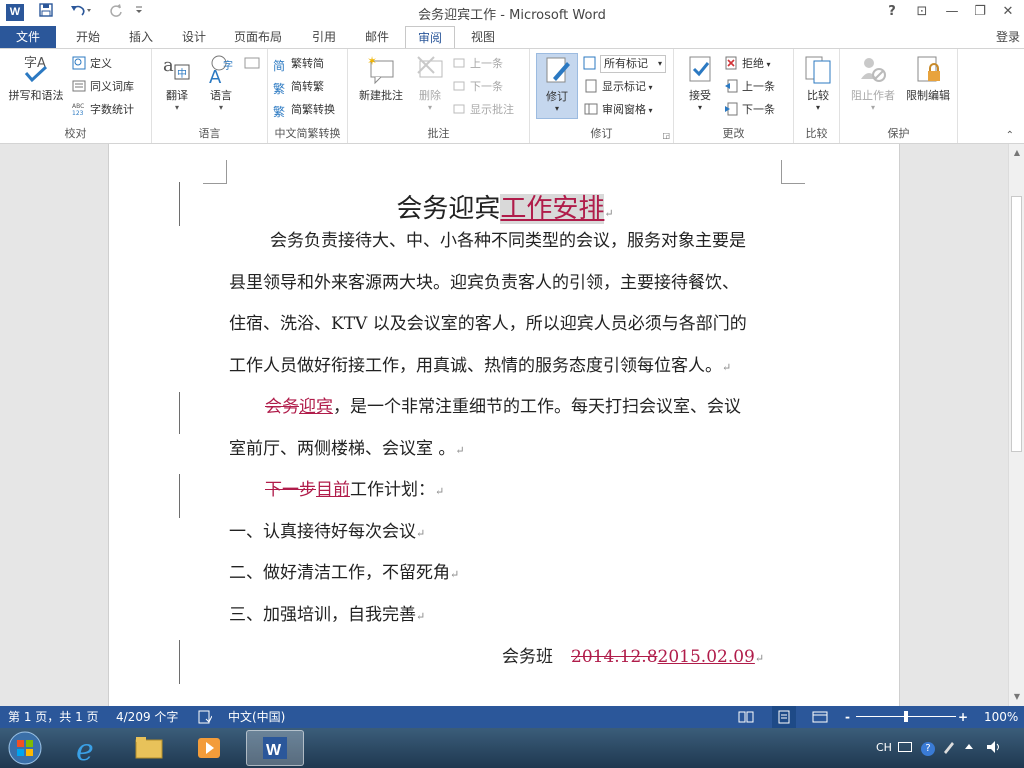 The width and height of the screenshot is (1024, 768). I want to click on inserted-text: 工作安排, so click(552, 209).